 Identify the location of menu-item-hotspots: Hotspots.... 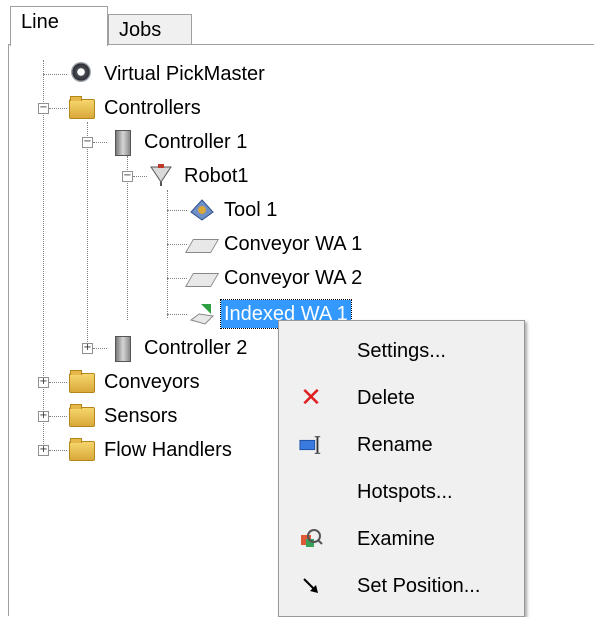
(401, 492).